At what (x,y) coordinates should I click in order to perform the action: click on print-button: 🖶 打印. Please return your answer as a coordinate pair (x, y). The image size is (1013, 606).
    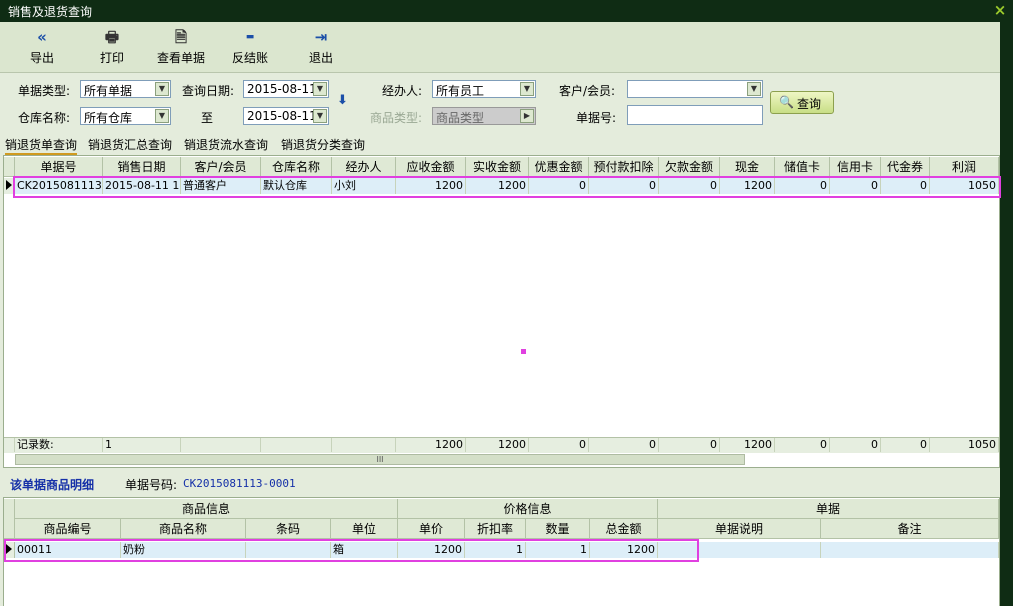
    Looking at the image, I should click on (112, 48).